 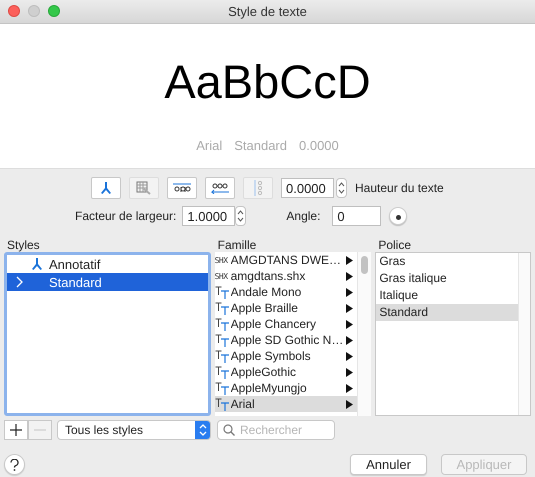 What do you see at coordinates (286, 276) in the screenshot?
I see `family-item: SHX amgdtans.shx` at bounding box center [286, 276].